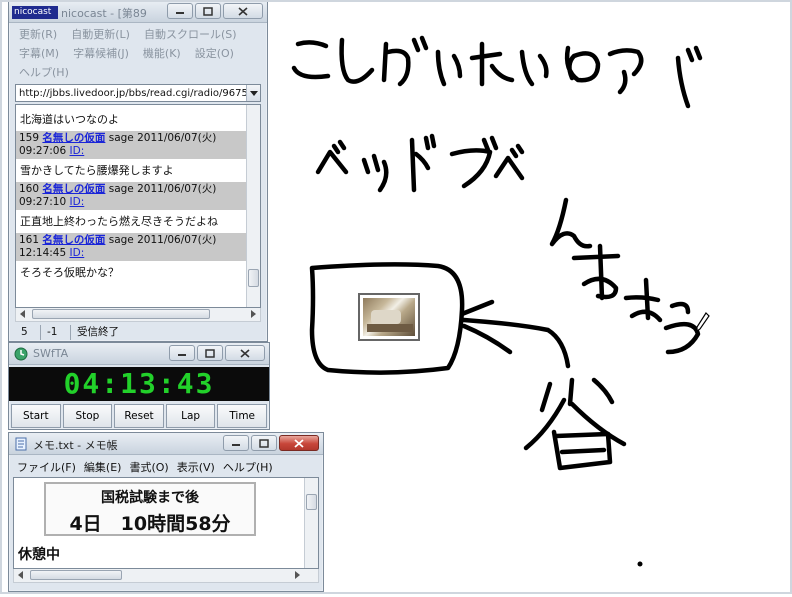  What do you see at coordinates (87, 416) in the screenshot?
I see `stop-button: Stop` at bounding box center [87, 416].